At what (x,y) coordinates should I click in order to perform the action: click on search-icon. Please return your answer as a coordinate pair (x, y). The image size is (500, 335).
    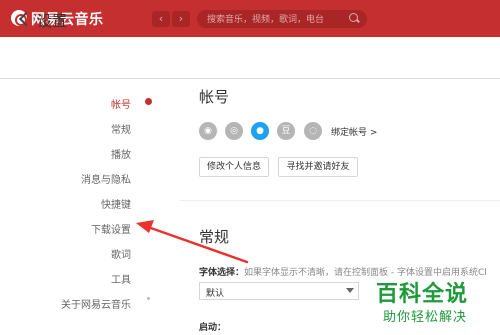
    Looking at the image, I should click on (353, 17).